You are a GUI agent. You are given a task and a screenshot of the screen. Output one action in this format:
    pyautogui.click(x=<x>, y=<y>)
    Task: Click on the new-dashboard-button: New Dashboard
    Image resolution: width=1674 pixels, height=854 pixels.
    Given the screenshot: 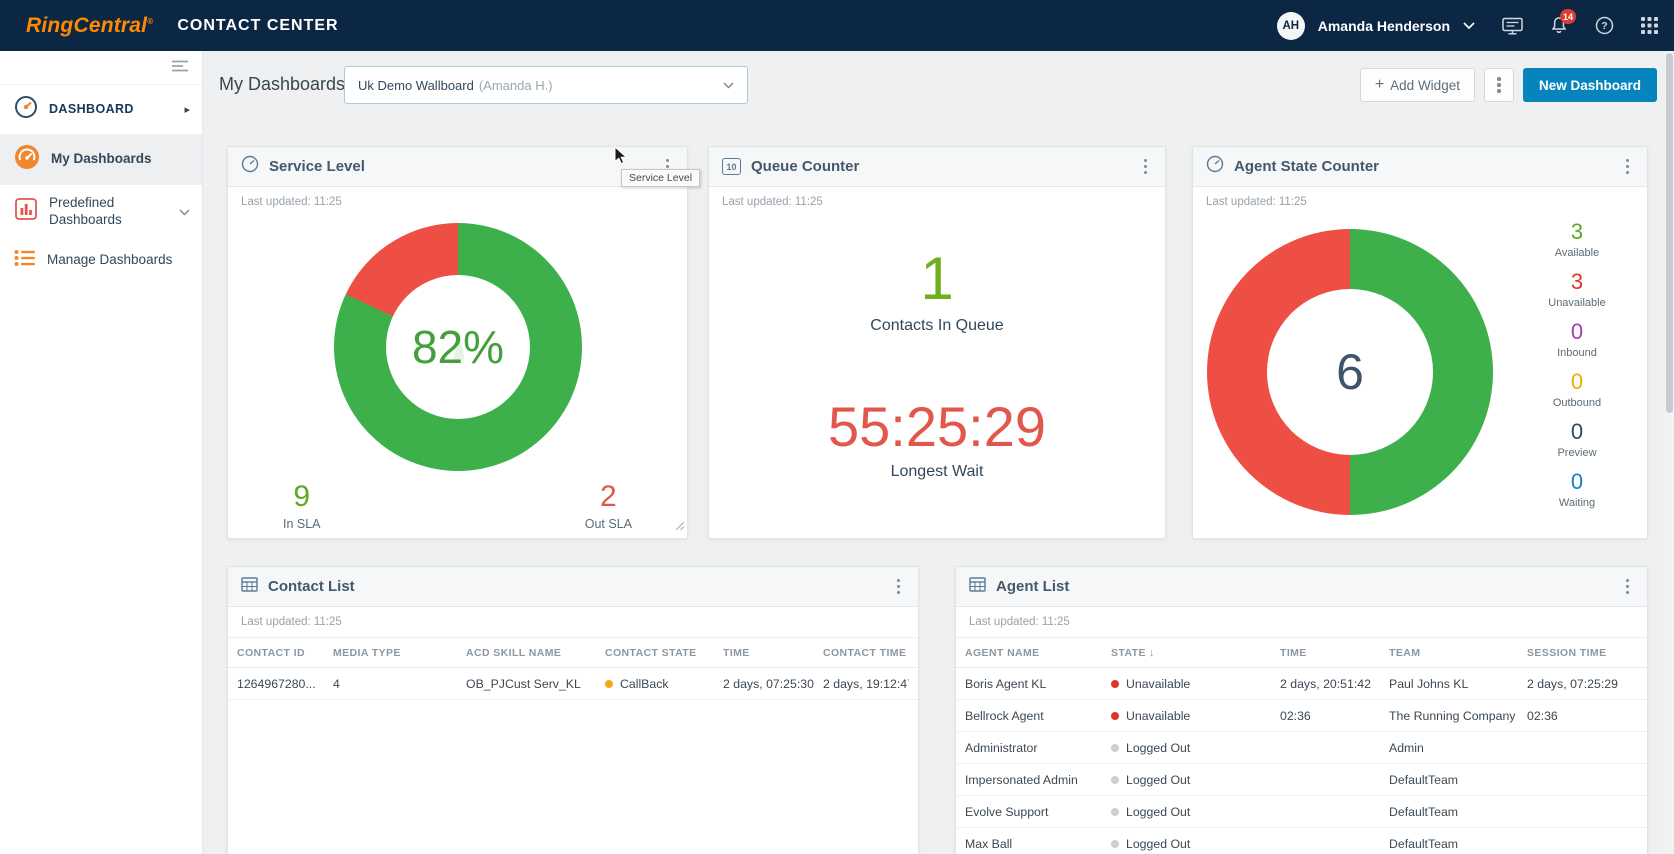 What is the action you would take?
    pyautogui.click(x=1589, y=85)
    